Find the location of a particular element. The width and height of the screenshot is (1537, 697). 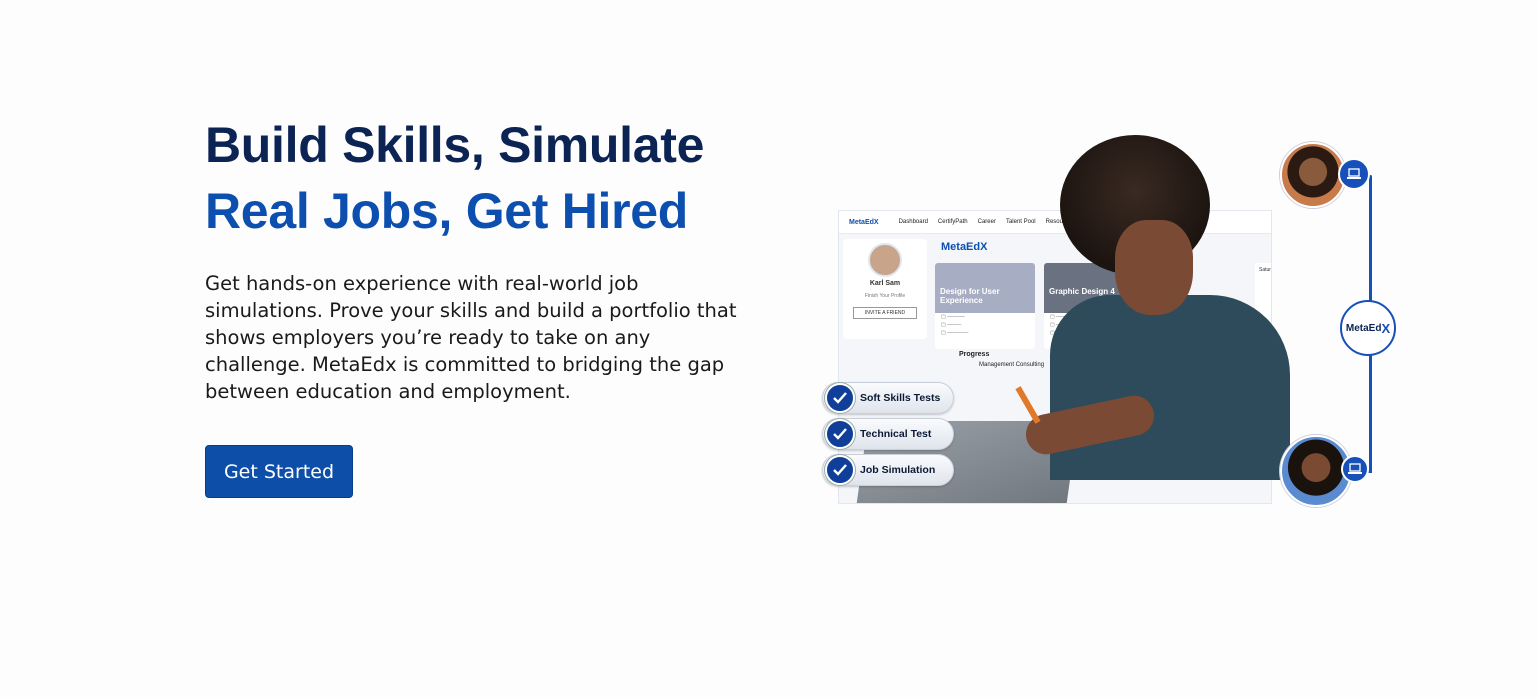

profile-name: Karl Sam is located at coordinates (885, 283).